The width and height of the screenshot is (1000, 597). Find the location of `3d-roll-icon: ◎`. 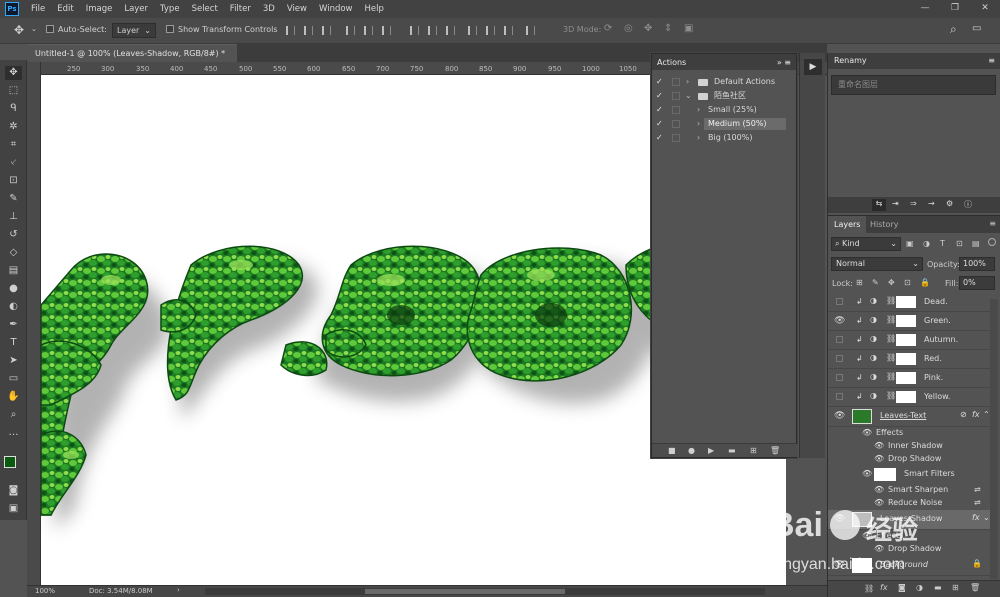

3d-roll-icon: ◎ is located at coordinates (628, 28).